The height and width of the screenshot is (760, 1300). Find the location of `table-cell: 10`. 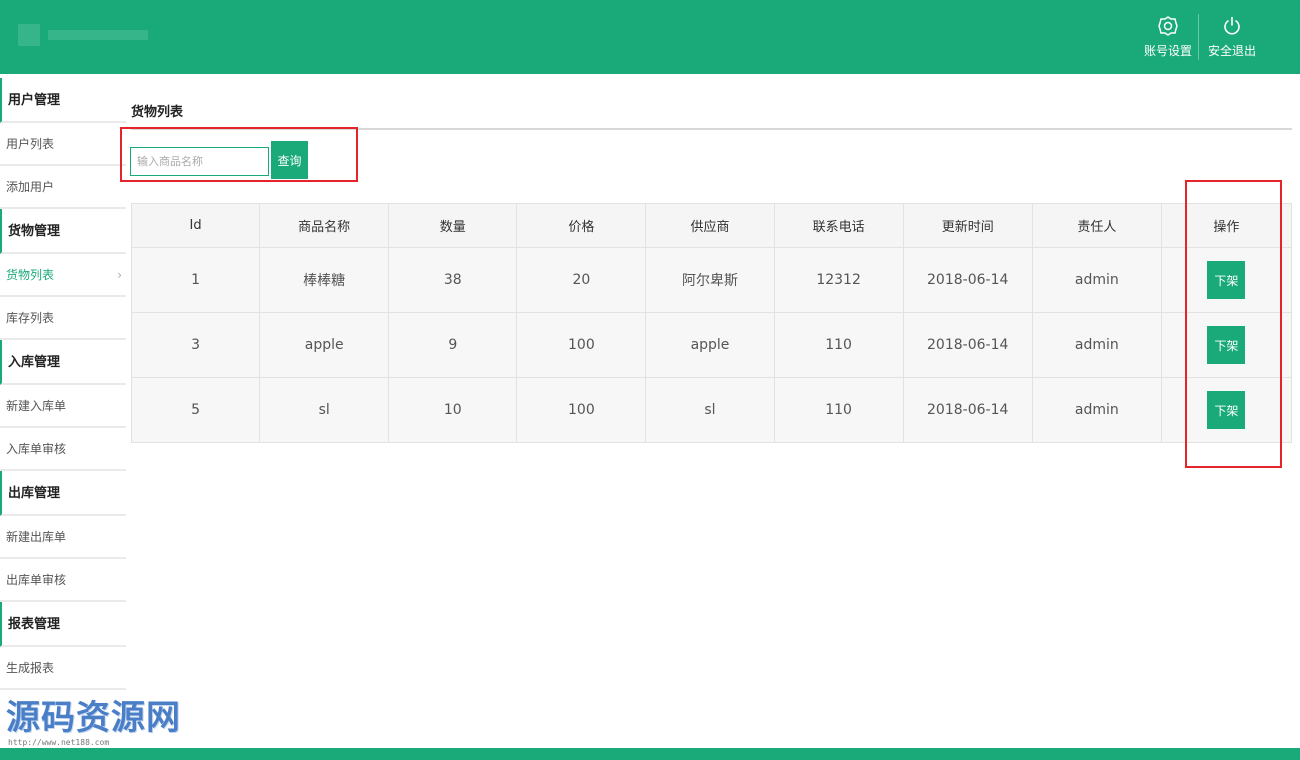

table-cell: 10 is located at coordinates (453, 410).